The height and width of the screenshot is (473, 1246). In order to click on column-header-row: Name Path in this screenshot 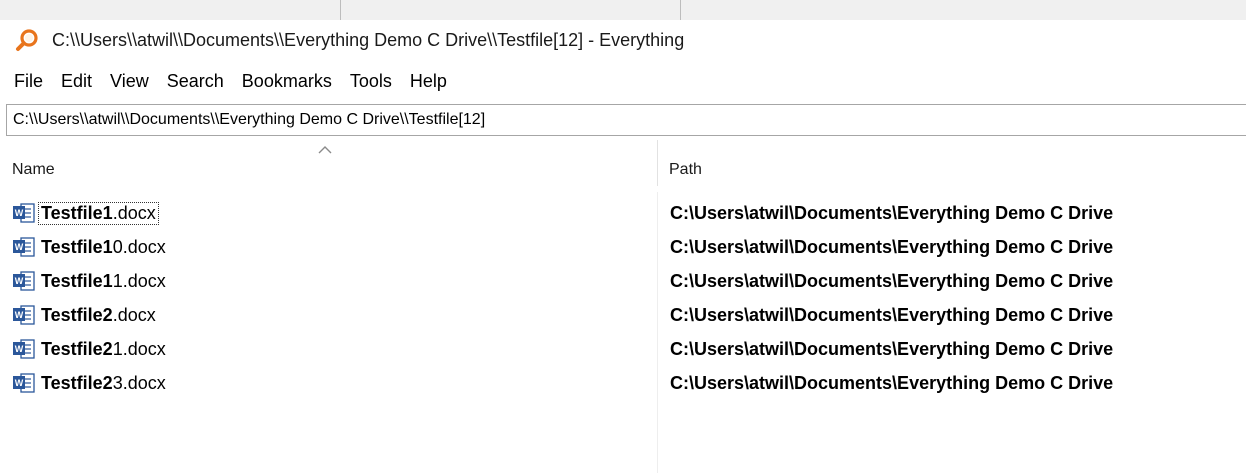, I will do `click(623, 163)`.